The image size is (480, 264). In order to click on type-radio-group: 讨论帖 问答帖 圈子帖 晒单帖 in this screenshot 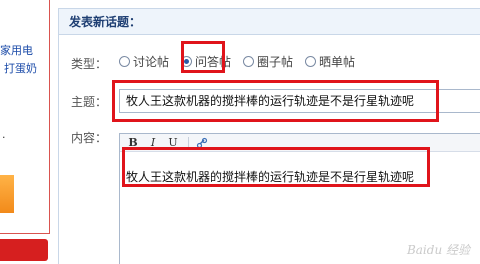, I will do `click(243, 61)`.